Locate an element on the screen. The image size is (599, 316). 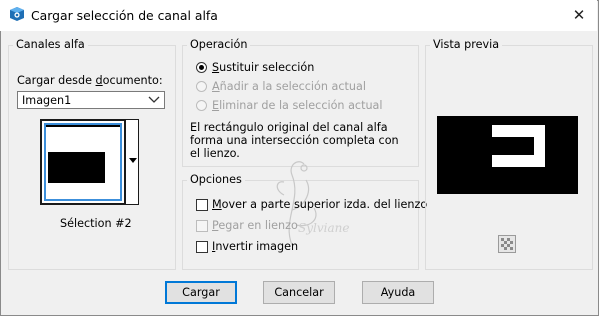
thumbnail-dropdown-button is located at coordinates (132, 162).